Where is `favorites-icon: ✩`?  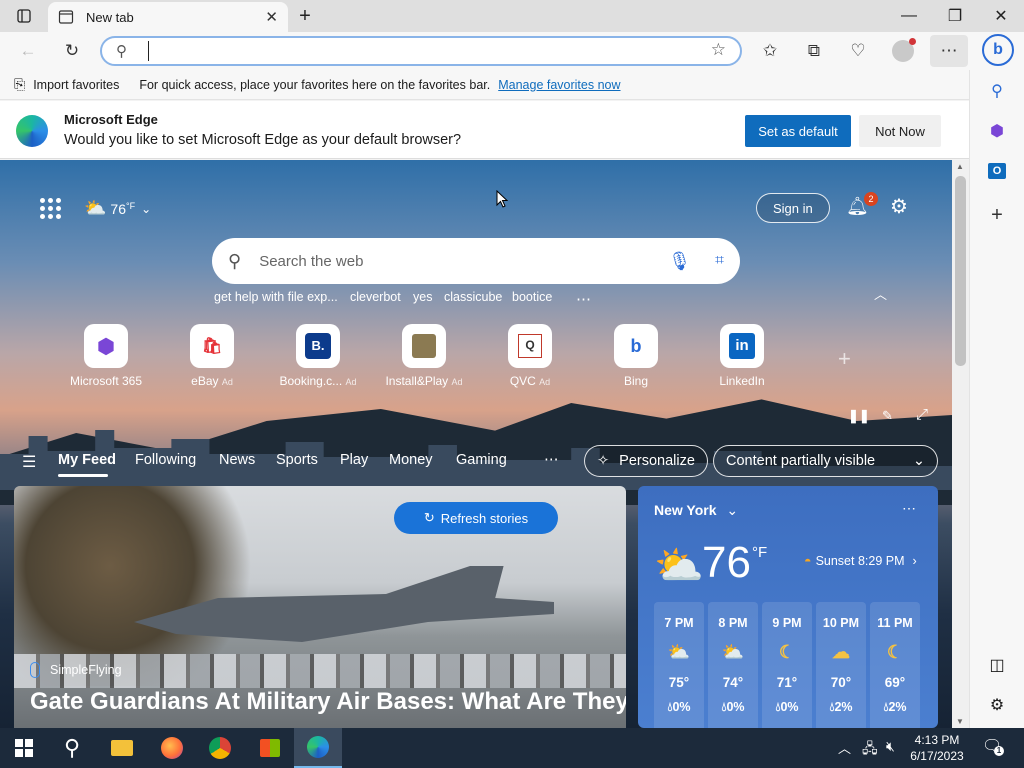 favorites-icon: ✩ is located at coordinates (770, 51).